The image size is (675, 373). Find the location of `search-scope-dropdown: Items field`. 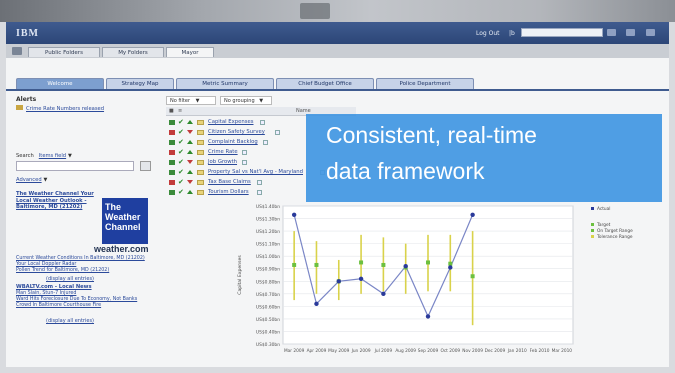

search-scope-dropdown: Items field is located at coordinates (52, 156).